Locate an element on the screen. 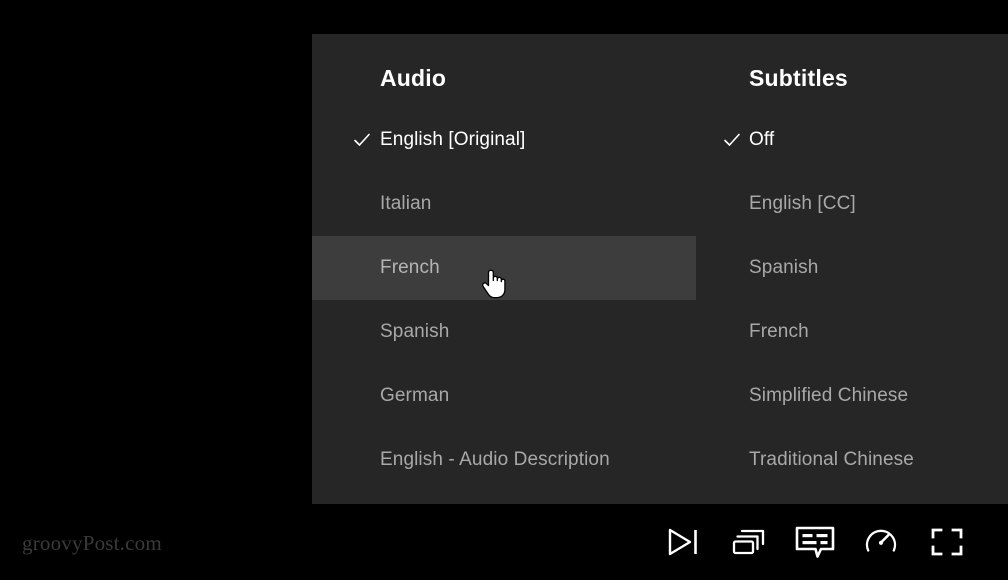 This screenshot has width=1008, height=580. option-label: Simplified Chinese is located at coordinates (829, 395).